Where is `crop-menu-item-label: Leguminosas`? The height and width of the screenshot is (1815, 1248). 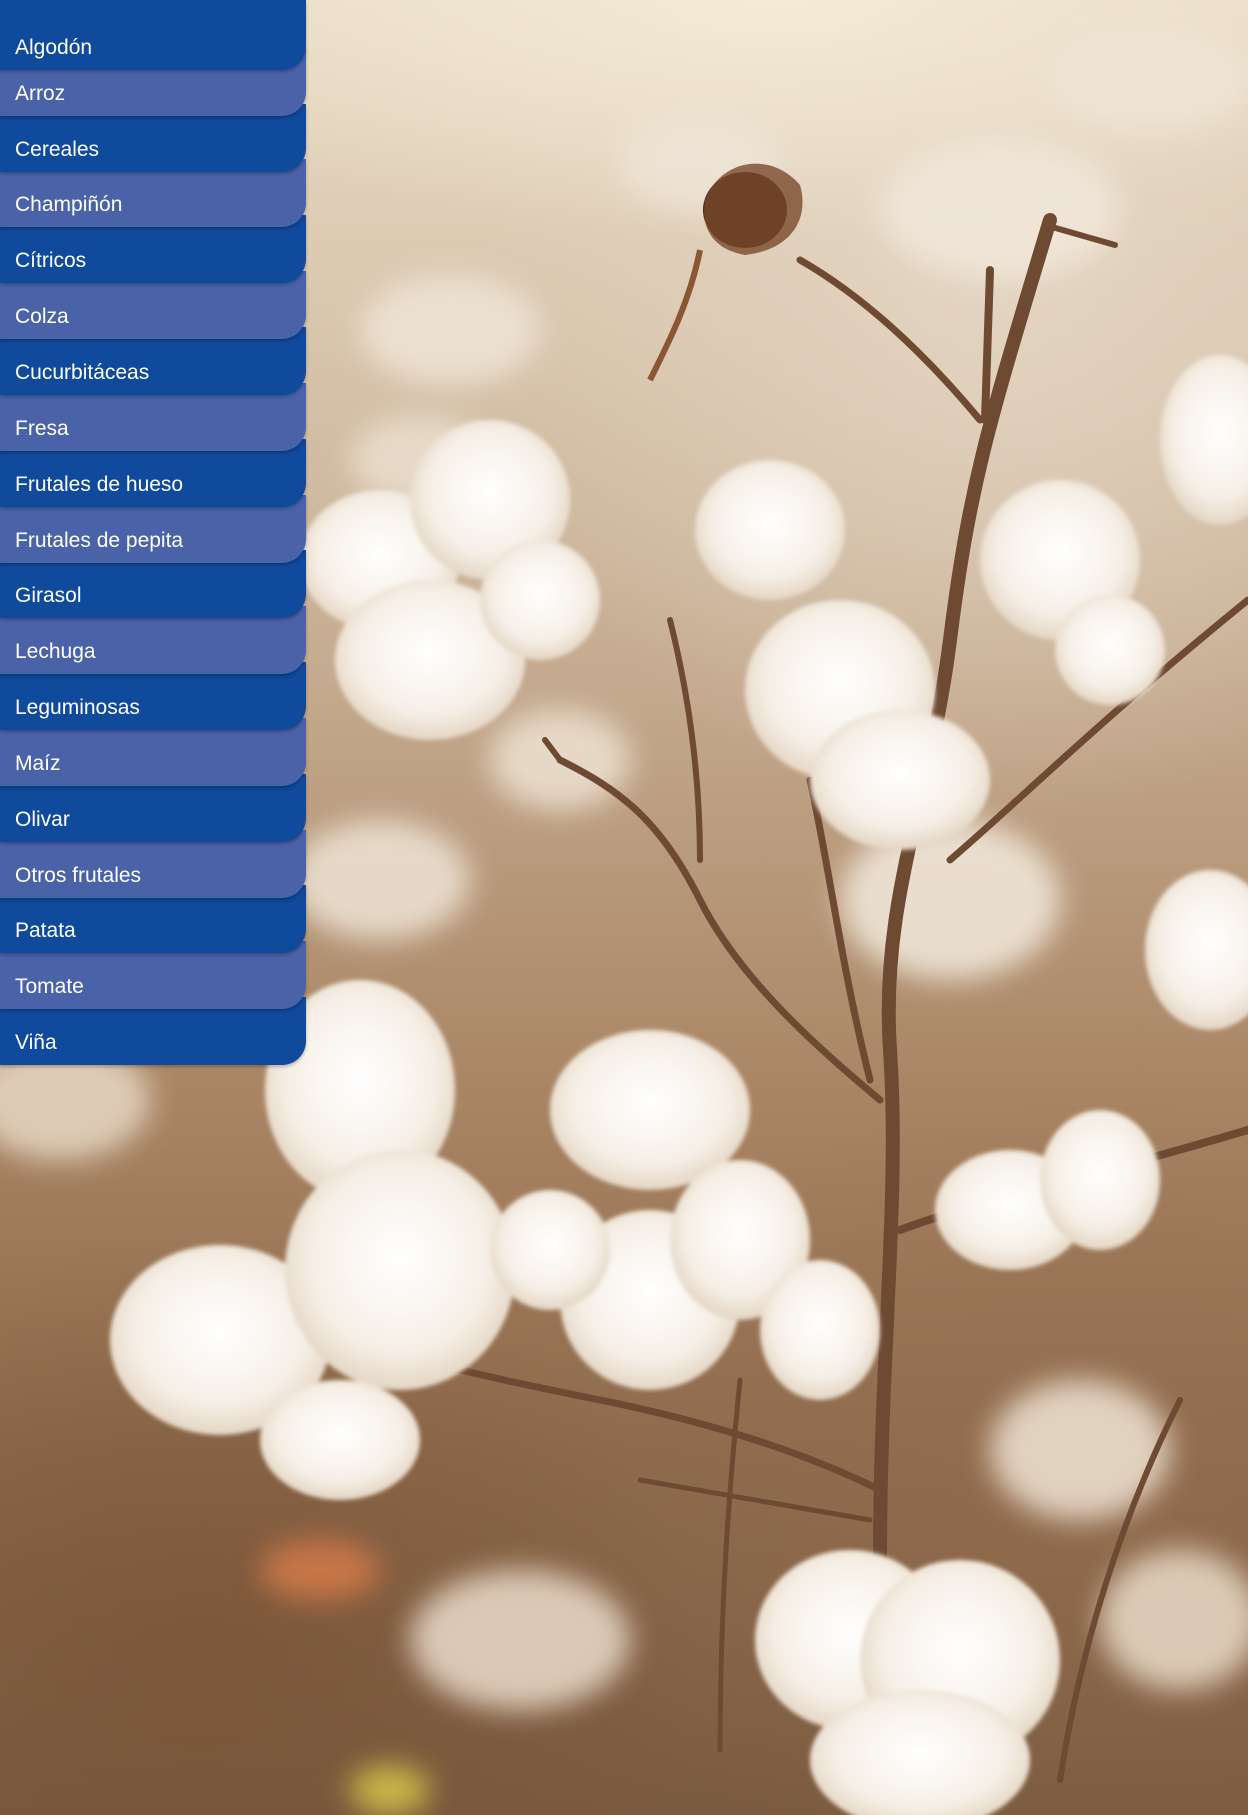
crop-menu-item-label: Leguminosas is located at coordinates (77, 707).